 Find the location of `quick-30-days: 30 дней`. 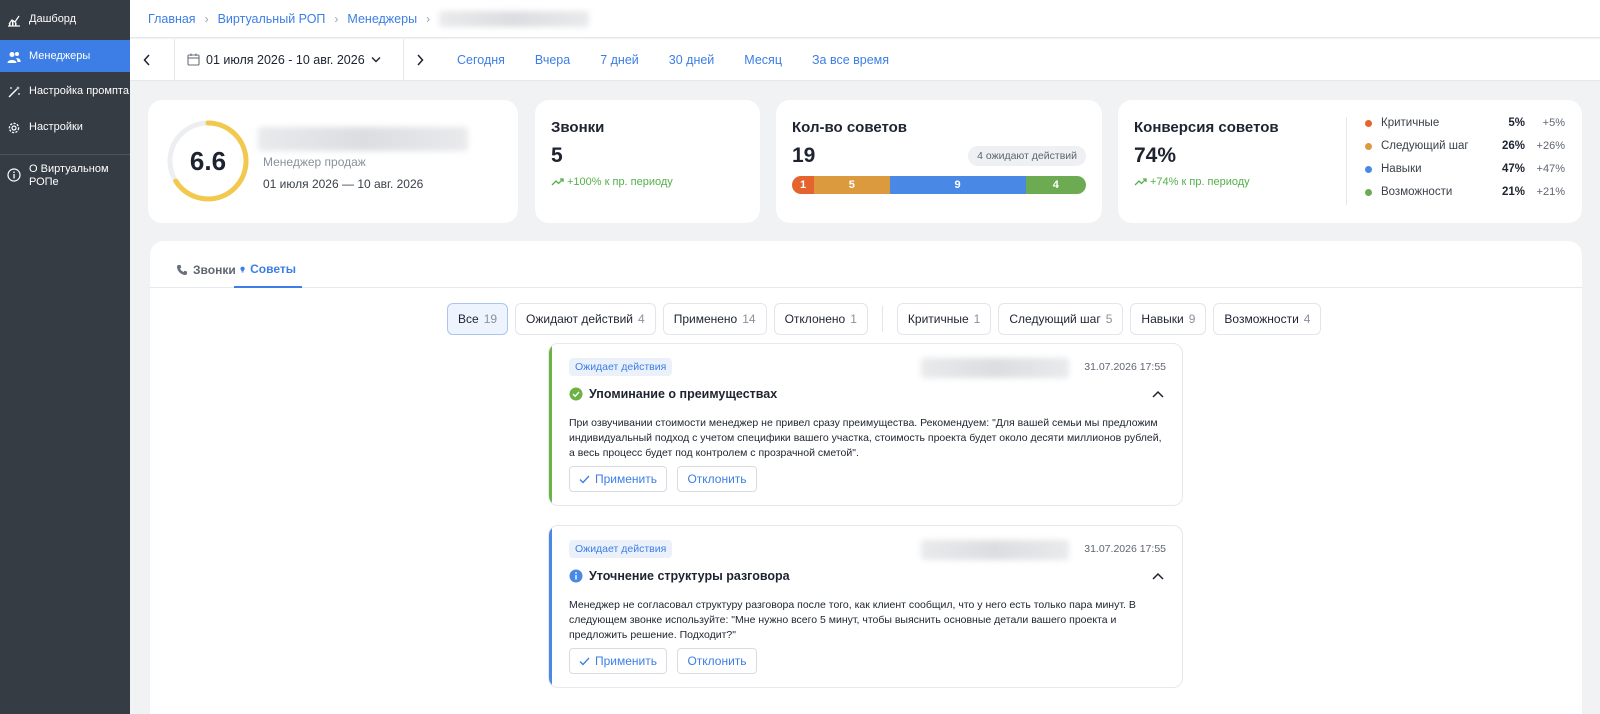

quick-30-days: 30 дней is located at coordinates (692, 60).